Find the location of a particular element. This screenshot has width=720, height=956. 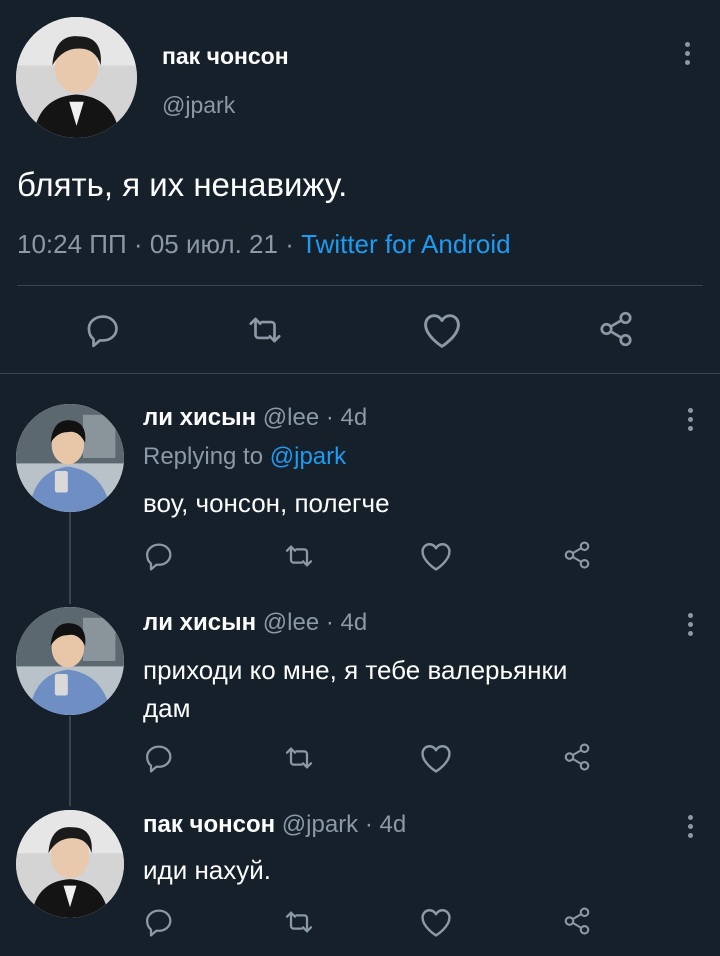

reply-text-line: дам is located at coordinates (167, 708).